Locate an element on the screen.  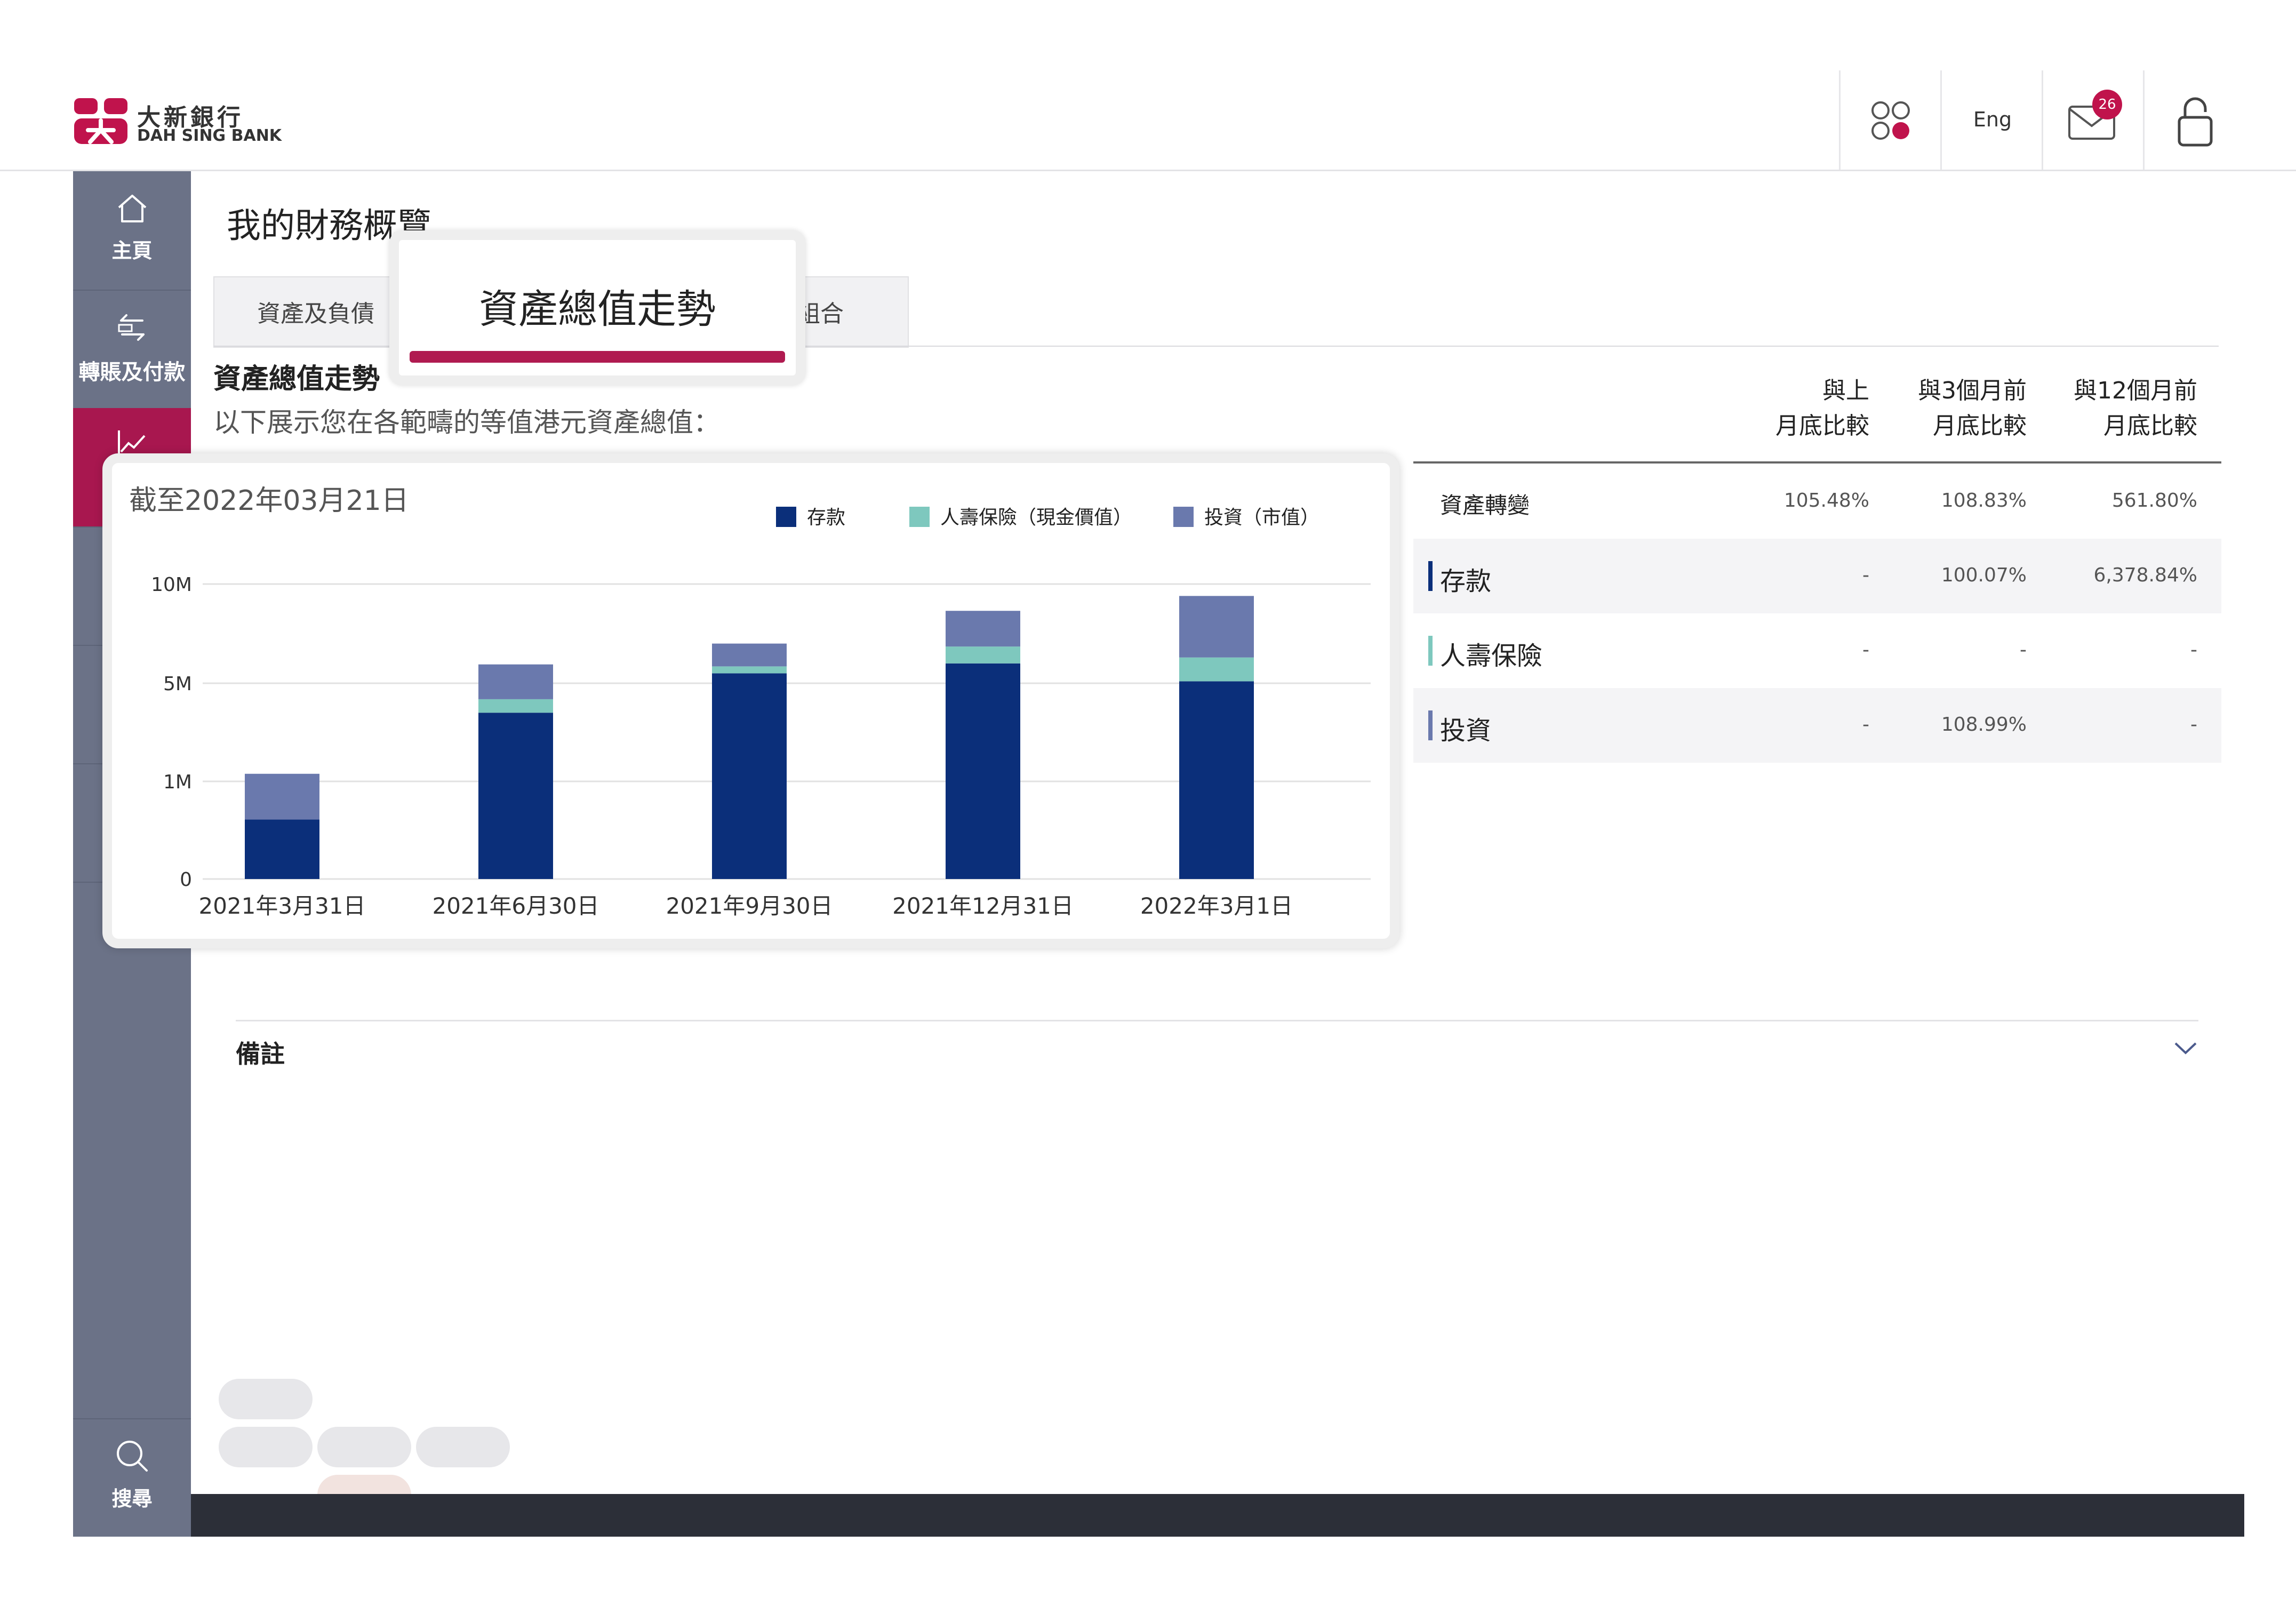
sidebar-item-transfer: 轉賬及付款 is located at coordinates (132, 349).